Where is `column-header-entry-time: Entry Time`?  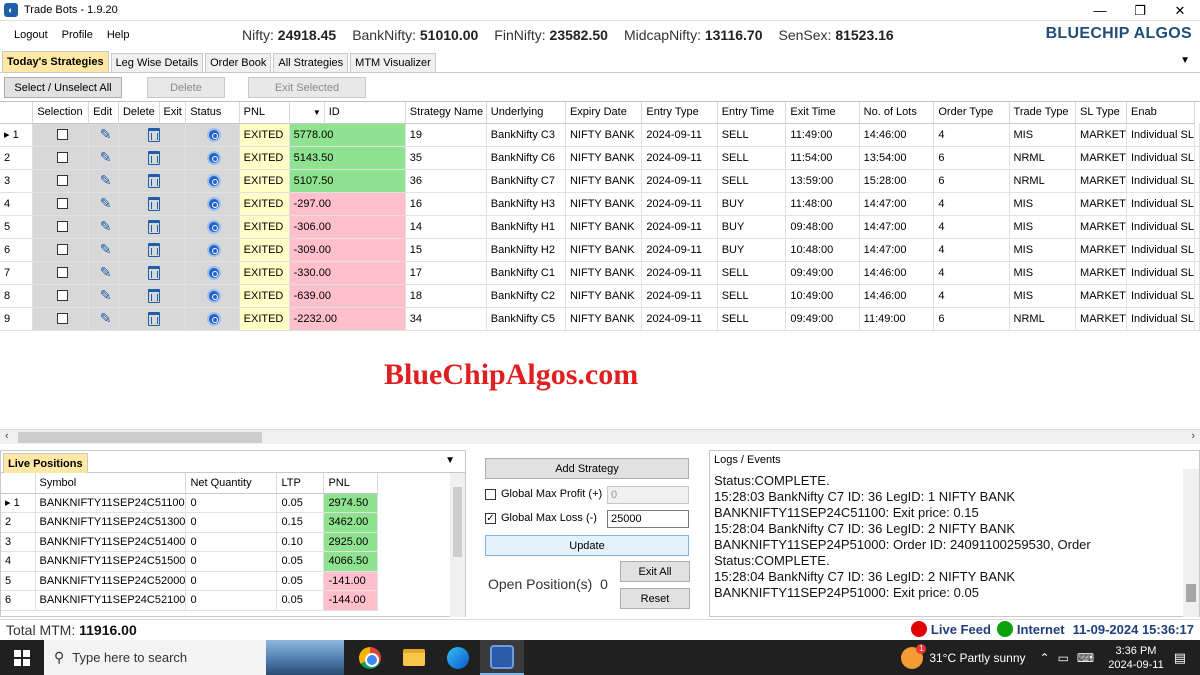
column-header-entry-time: Entry Time is located at coordinates (752, 113).